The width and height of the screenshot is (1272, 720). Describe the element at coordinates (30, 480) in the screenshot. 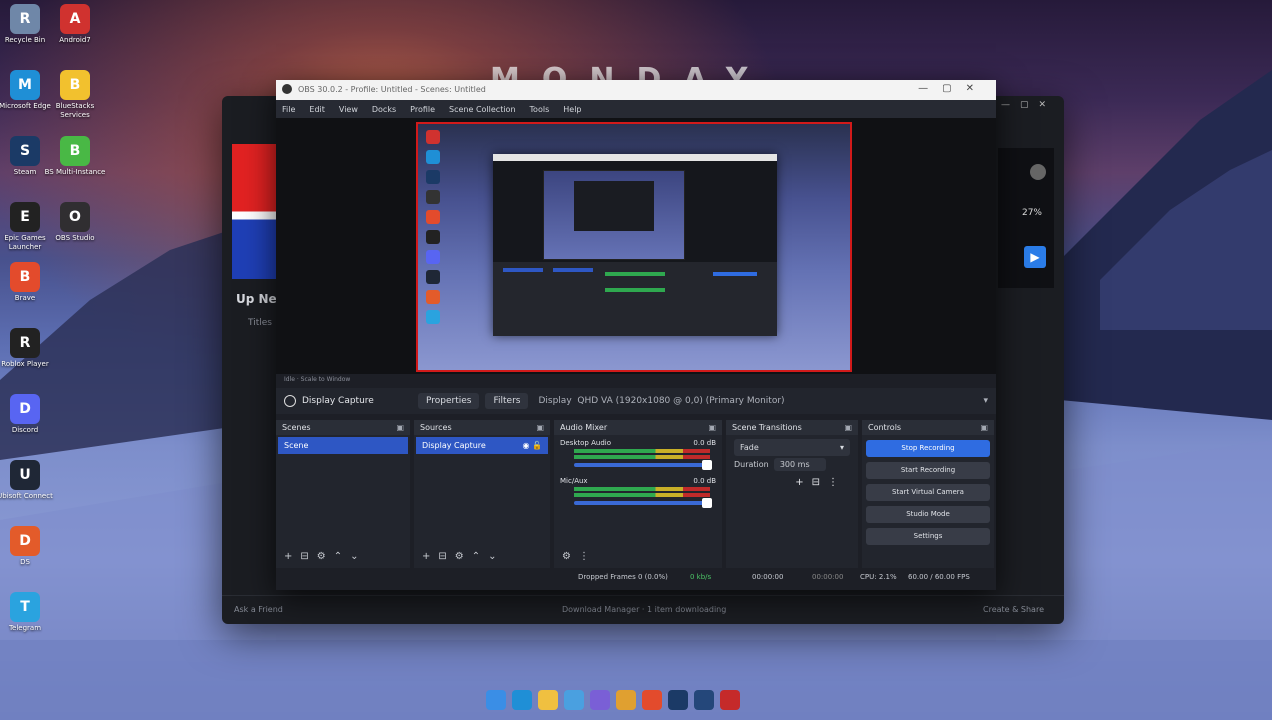

I see `desktop-icon: U Ubisoft Connect` at that location.